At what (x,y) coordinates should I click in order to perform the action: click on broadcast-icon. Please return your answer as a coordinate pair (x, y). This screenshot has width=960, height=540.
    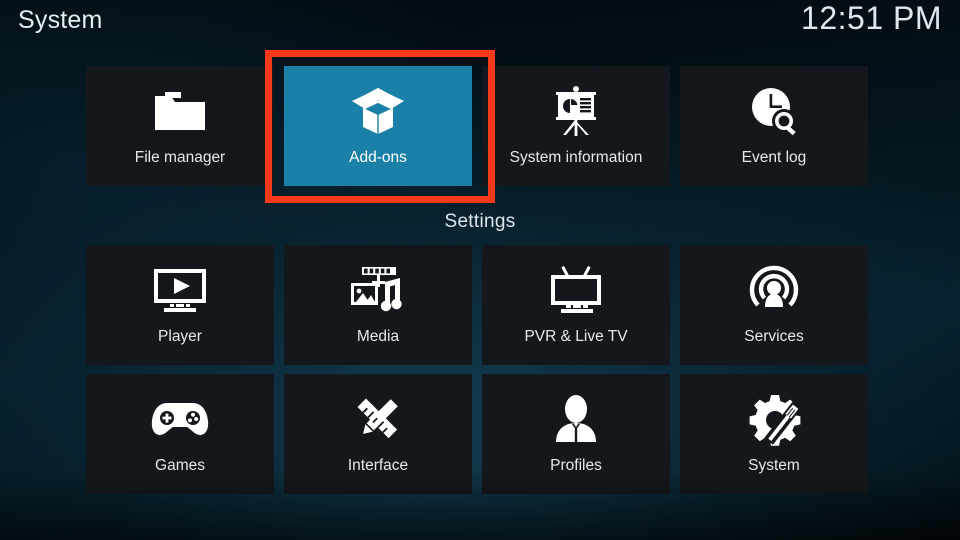
    Looking at the image, I should click on (774, 290).